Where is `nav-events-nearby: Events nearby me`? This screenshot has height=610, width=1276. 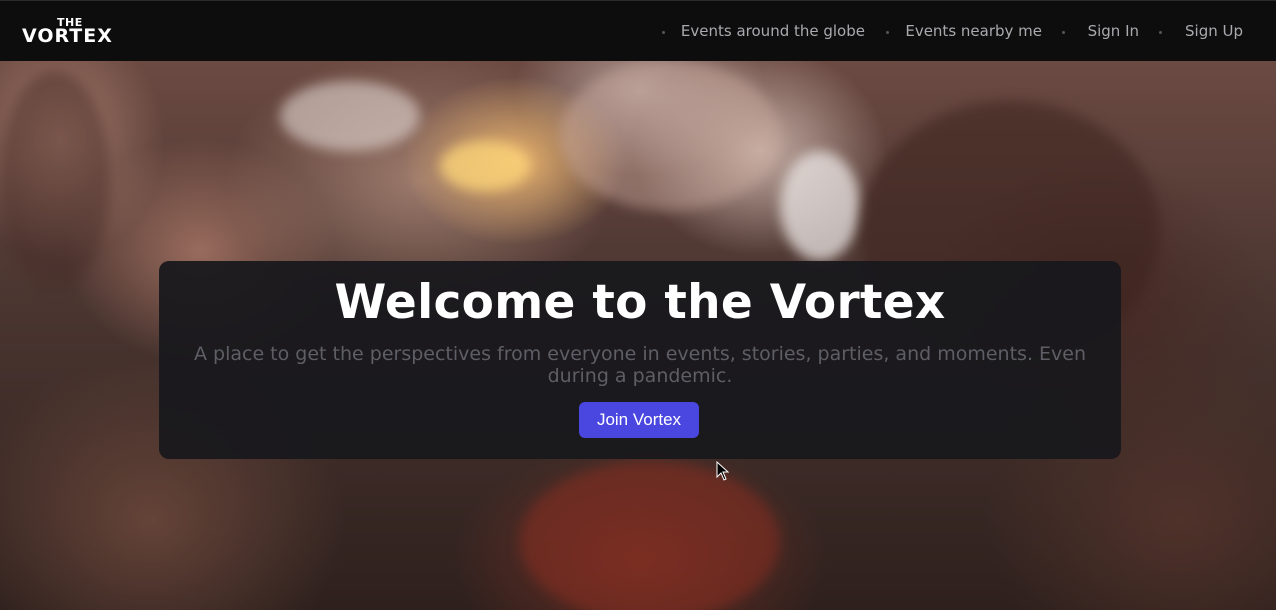 nav-events-nearby: Events nearby me is located at coordinates (973, 31).